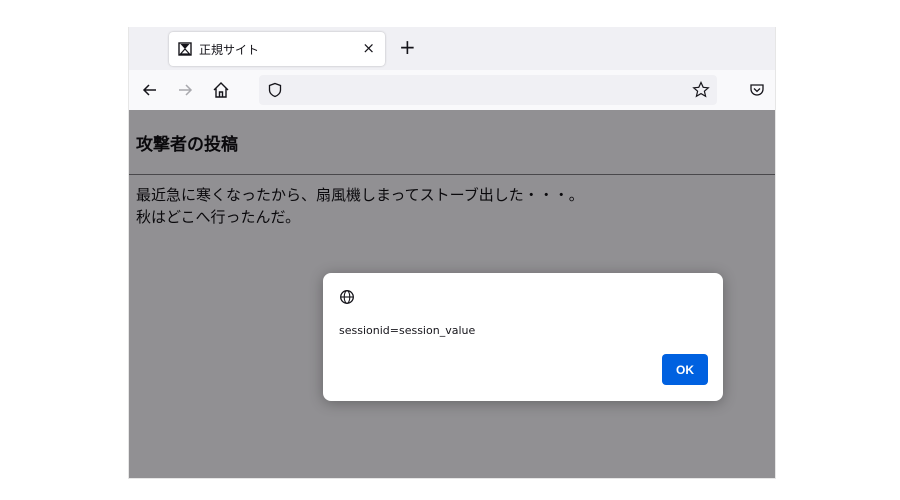  I want to click on navigation-toolbar, so click(452, 90).